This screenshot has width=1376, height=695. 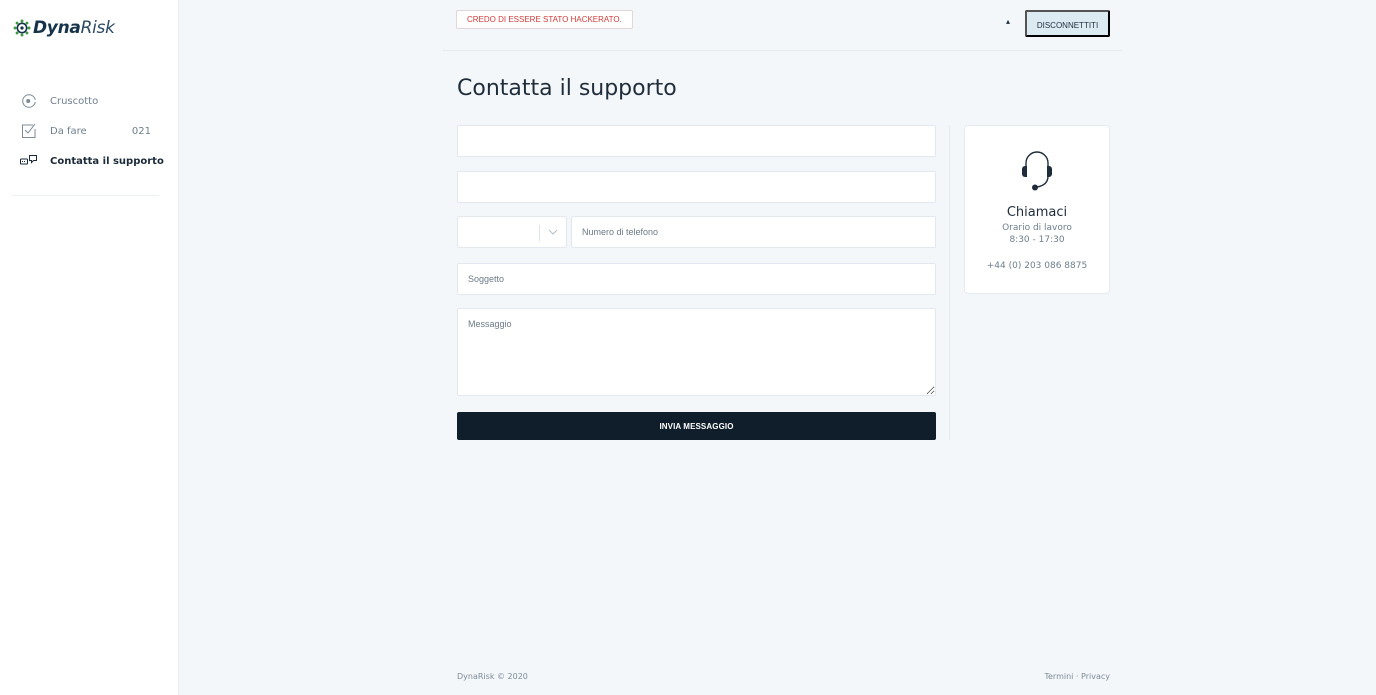 I want to click on sidebar-item-contact-support: Contatta il supporto, so click(x=89, y=161).